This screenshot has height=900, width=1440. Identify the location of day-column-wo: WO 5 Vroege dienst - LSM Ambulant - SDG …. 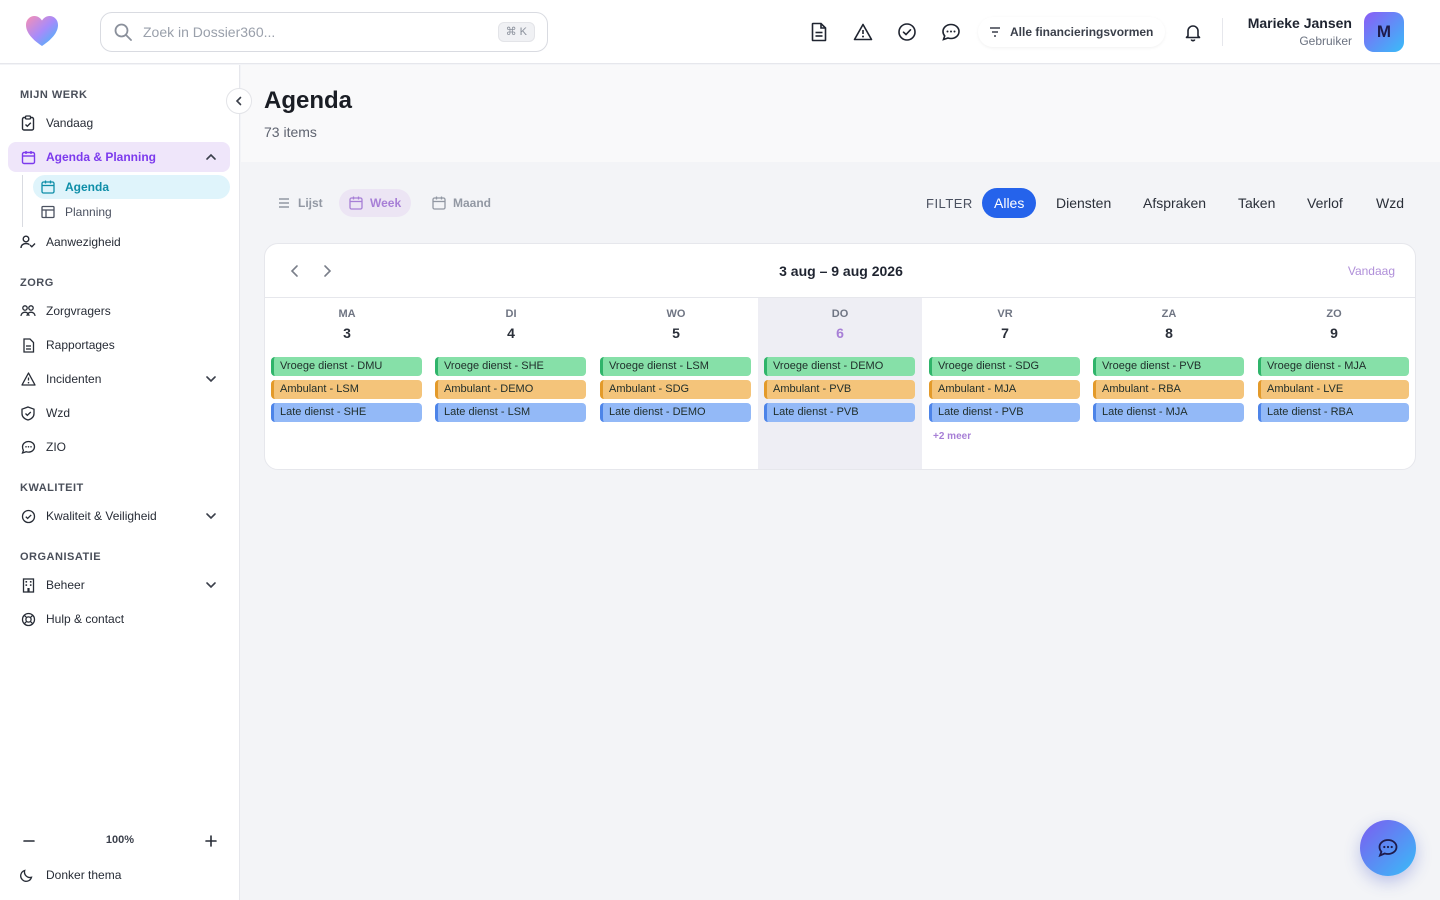
(676, 383).